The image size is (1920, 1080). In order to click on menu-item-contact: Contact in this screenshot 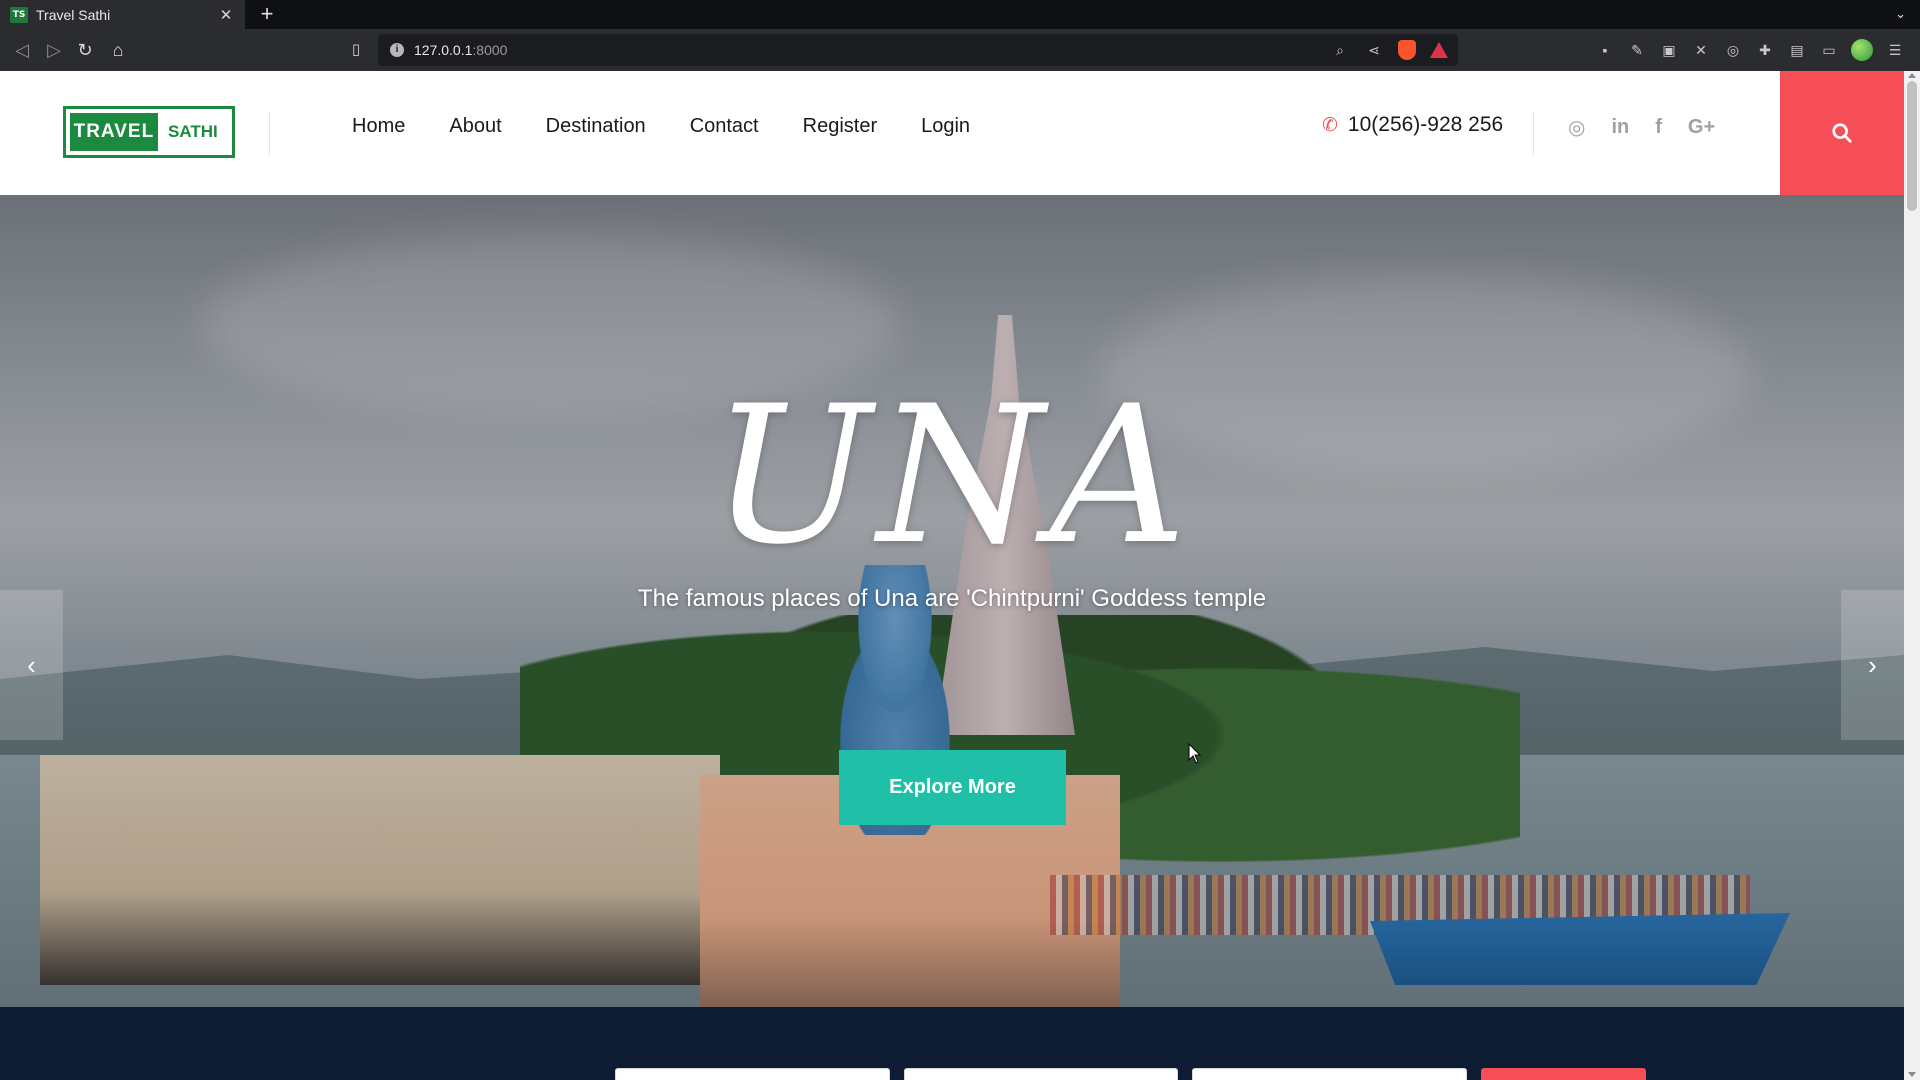, I will do `click(724, 126)`.